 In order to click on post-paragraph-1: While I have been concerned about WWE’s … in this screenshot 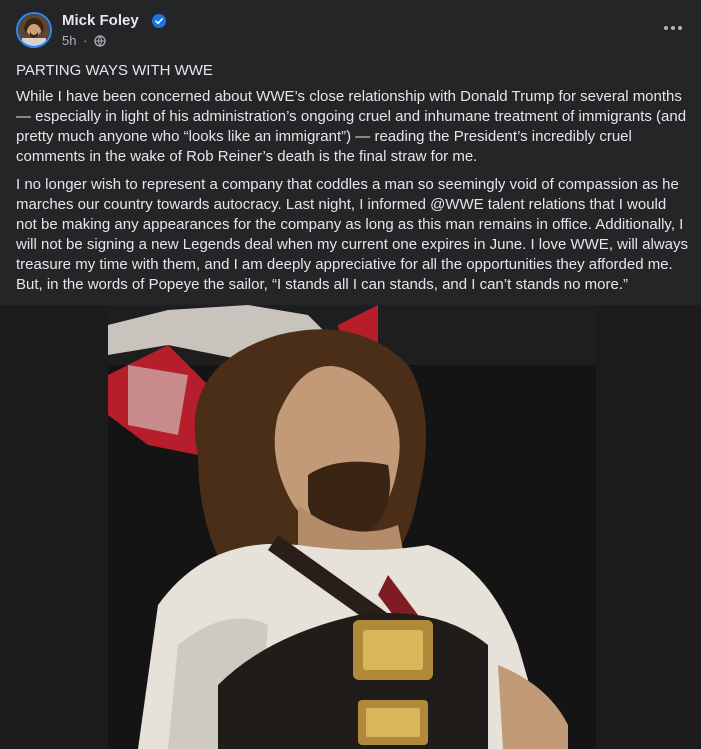, I will do `click(351, 126)`.